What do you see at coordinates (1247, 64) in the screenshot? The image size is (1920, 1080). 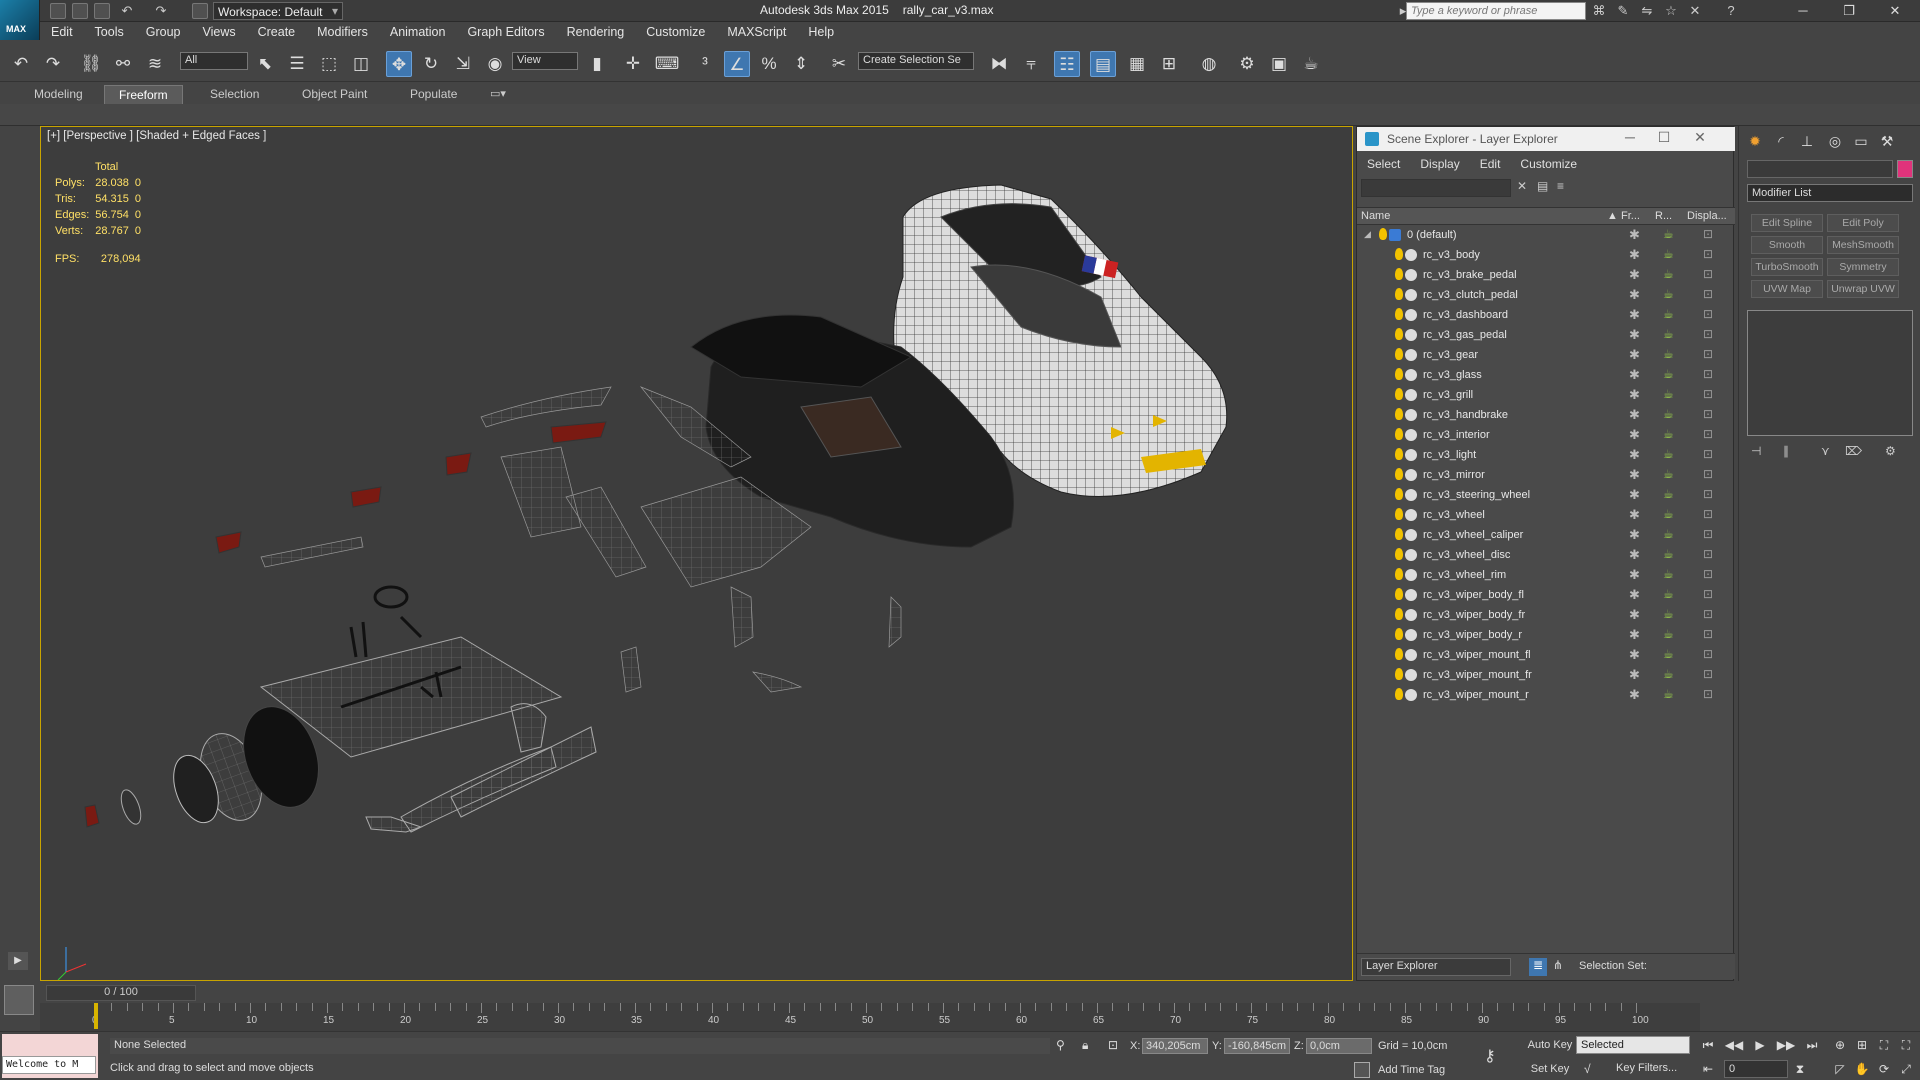 I see `render-setup-icon: ⚙` at bounding box center [1247, 64].